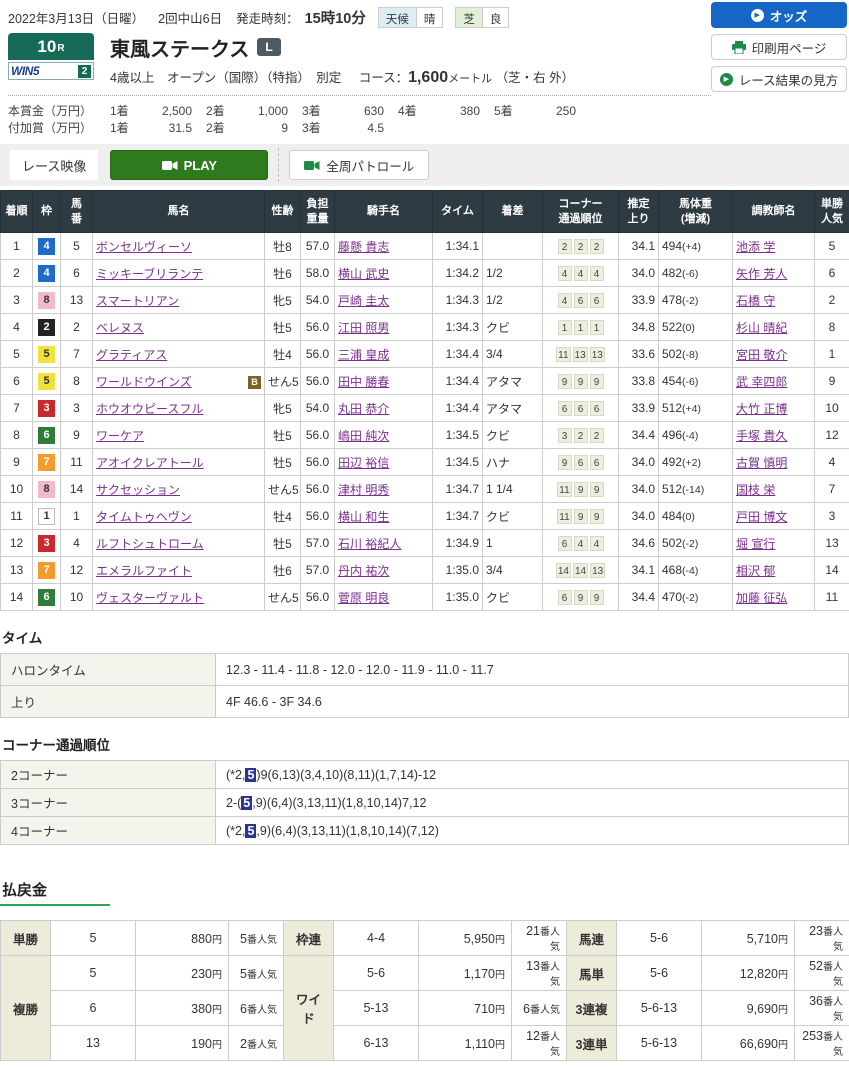  I want to click on trainer-cell: 手塚 貴久, so click(774, 435).